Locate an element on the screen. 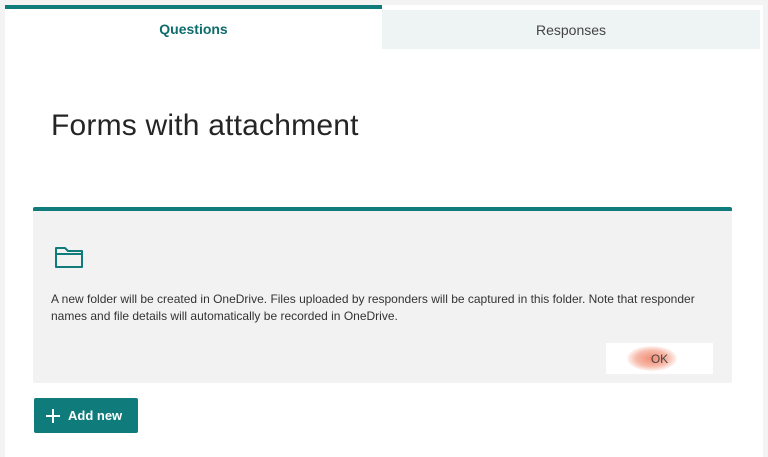  ok-button-label: OK is located at coordinates (659, 358).